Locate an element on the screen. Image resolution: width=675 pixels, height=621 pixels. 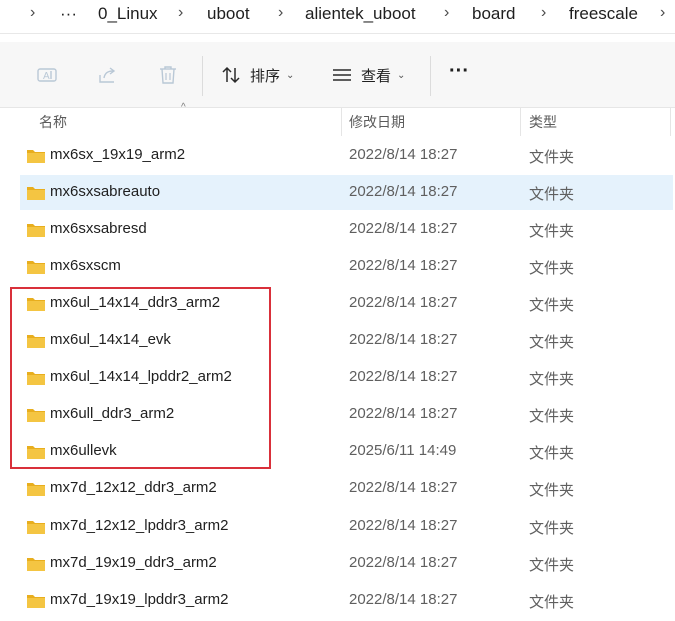
delete-icon is located at coordinates (168, 75).